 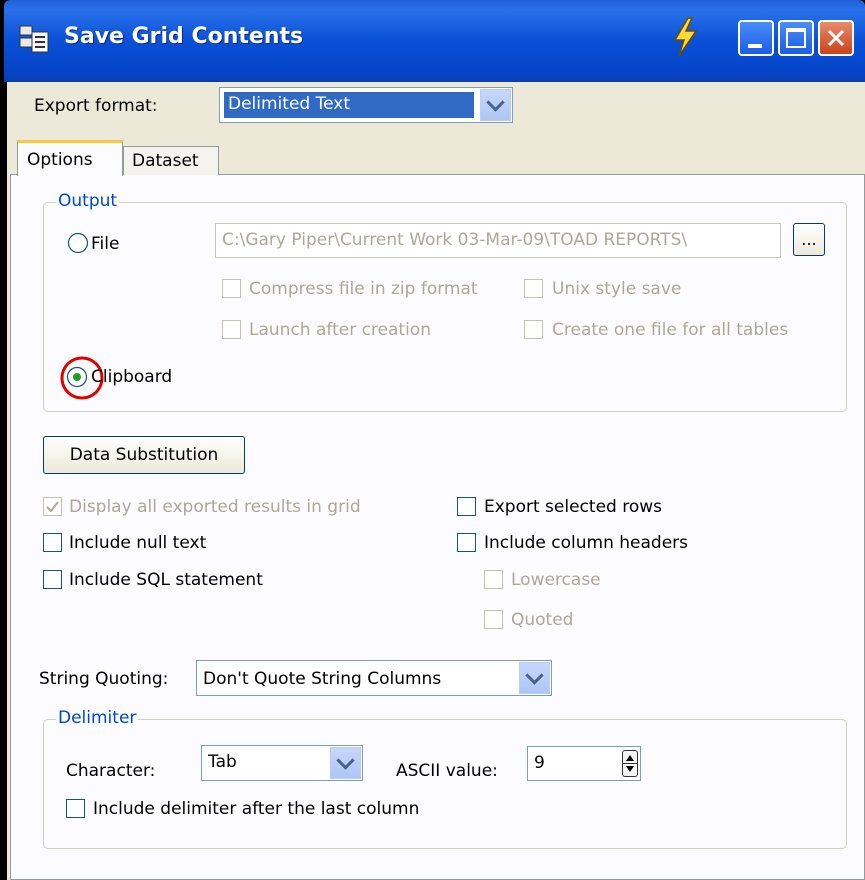 I want to click on spinner-buttons, so click(x=630, y=763).